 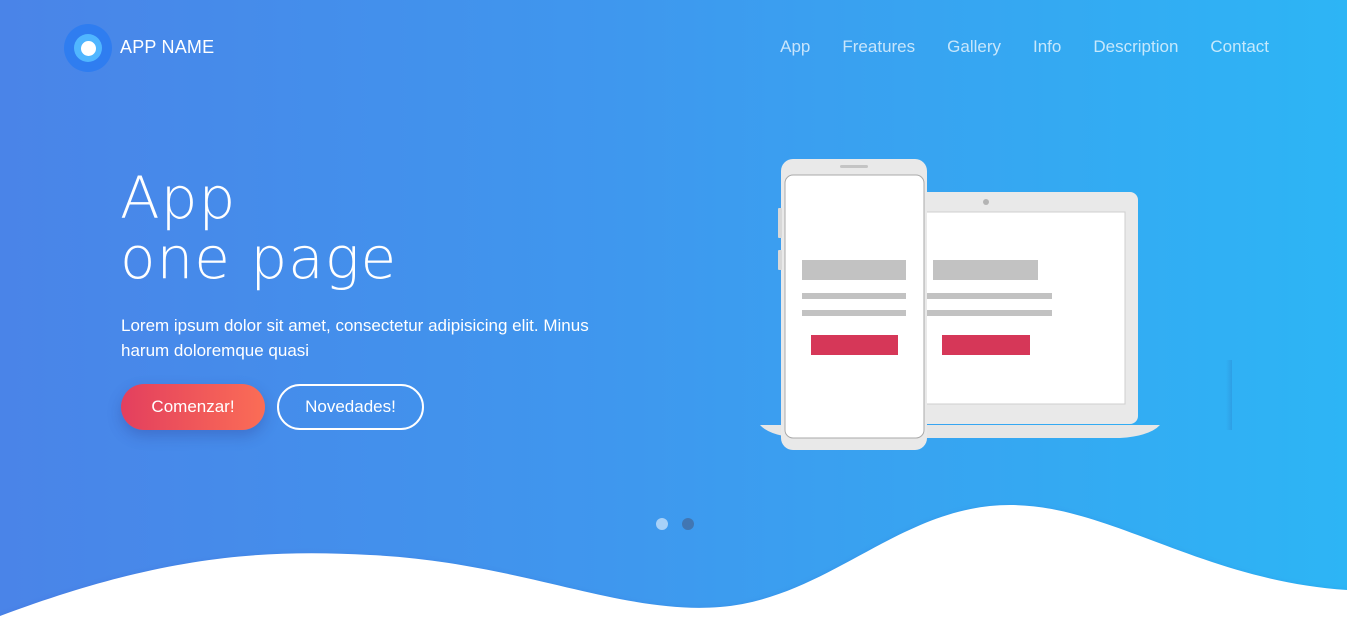 What do you see at coordinates (974, 47) in the screenshot?
I see `nav-item-gallery: Gallery` at bounding box center [974, 47].